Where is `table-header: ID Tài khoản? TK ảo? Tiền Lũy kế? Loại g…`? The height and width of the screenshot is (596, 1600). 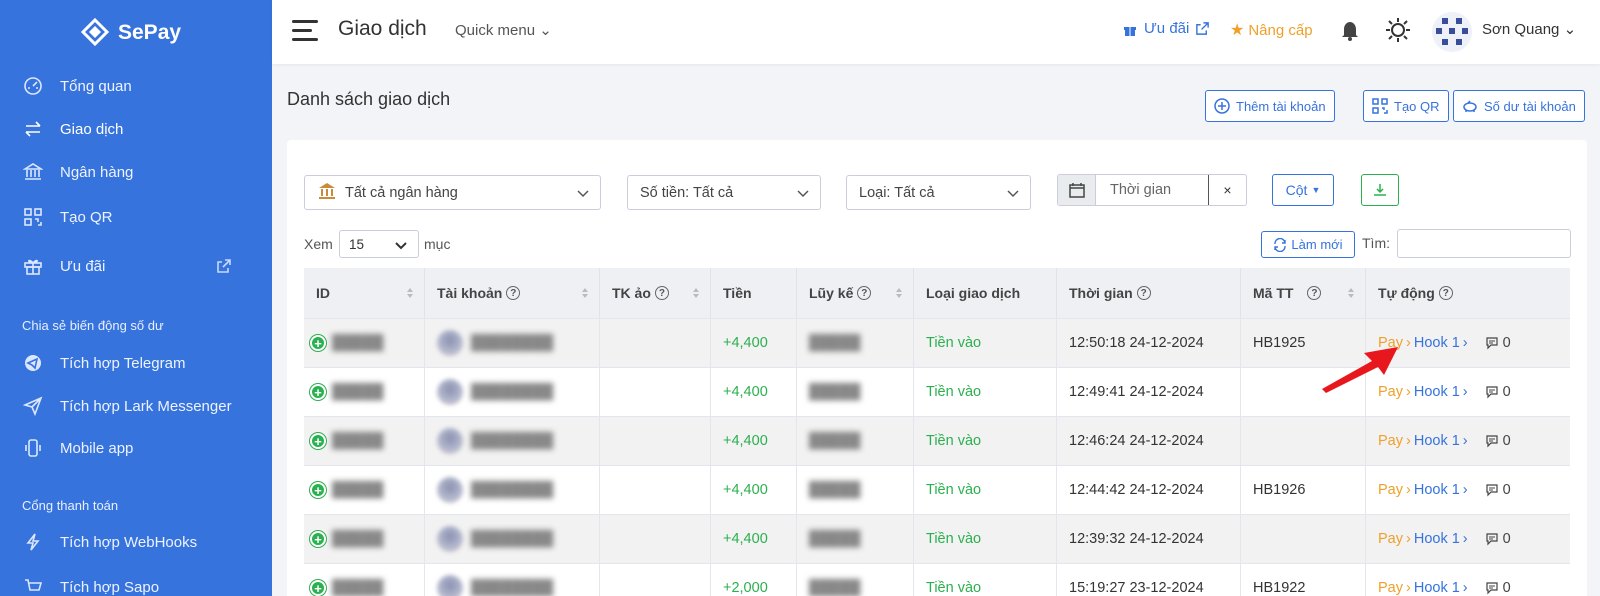
table-header: ID Tài khoản? TK ảo? Tiền Lũy kế? Loại g… is located at coordinates (937, 293).